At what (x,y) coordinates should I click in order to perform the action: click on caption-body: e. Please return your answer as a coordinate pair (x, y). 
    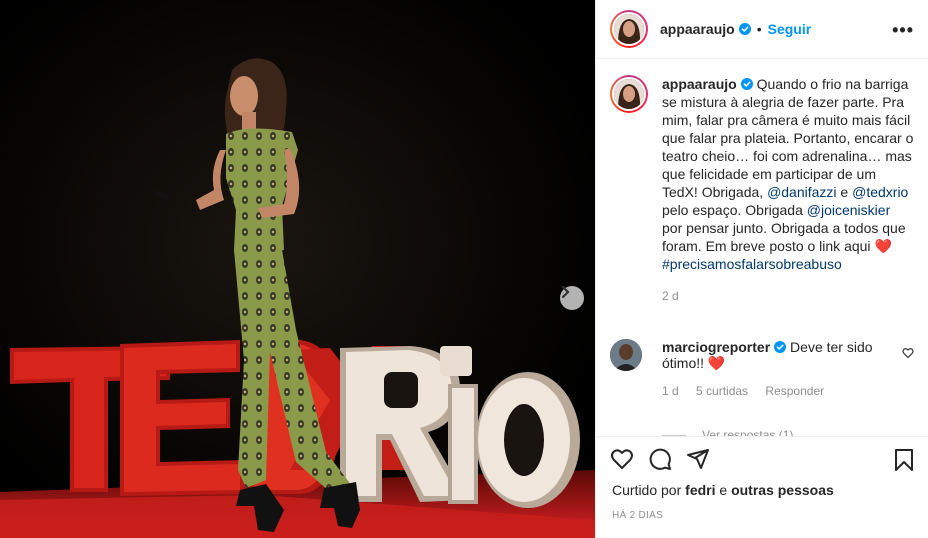
    Looking at the image, I should click on (844, 192).